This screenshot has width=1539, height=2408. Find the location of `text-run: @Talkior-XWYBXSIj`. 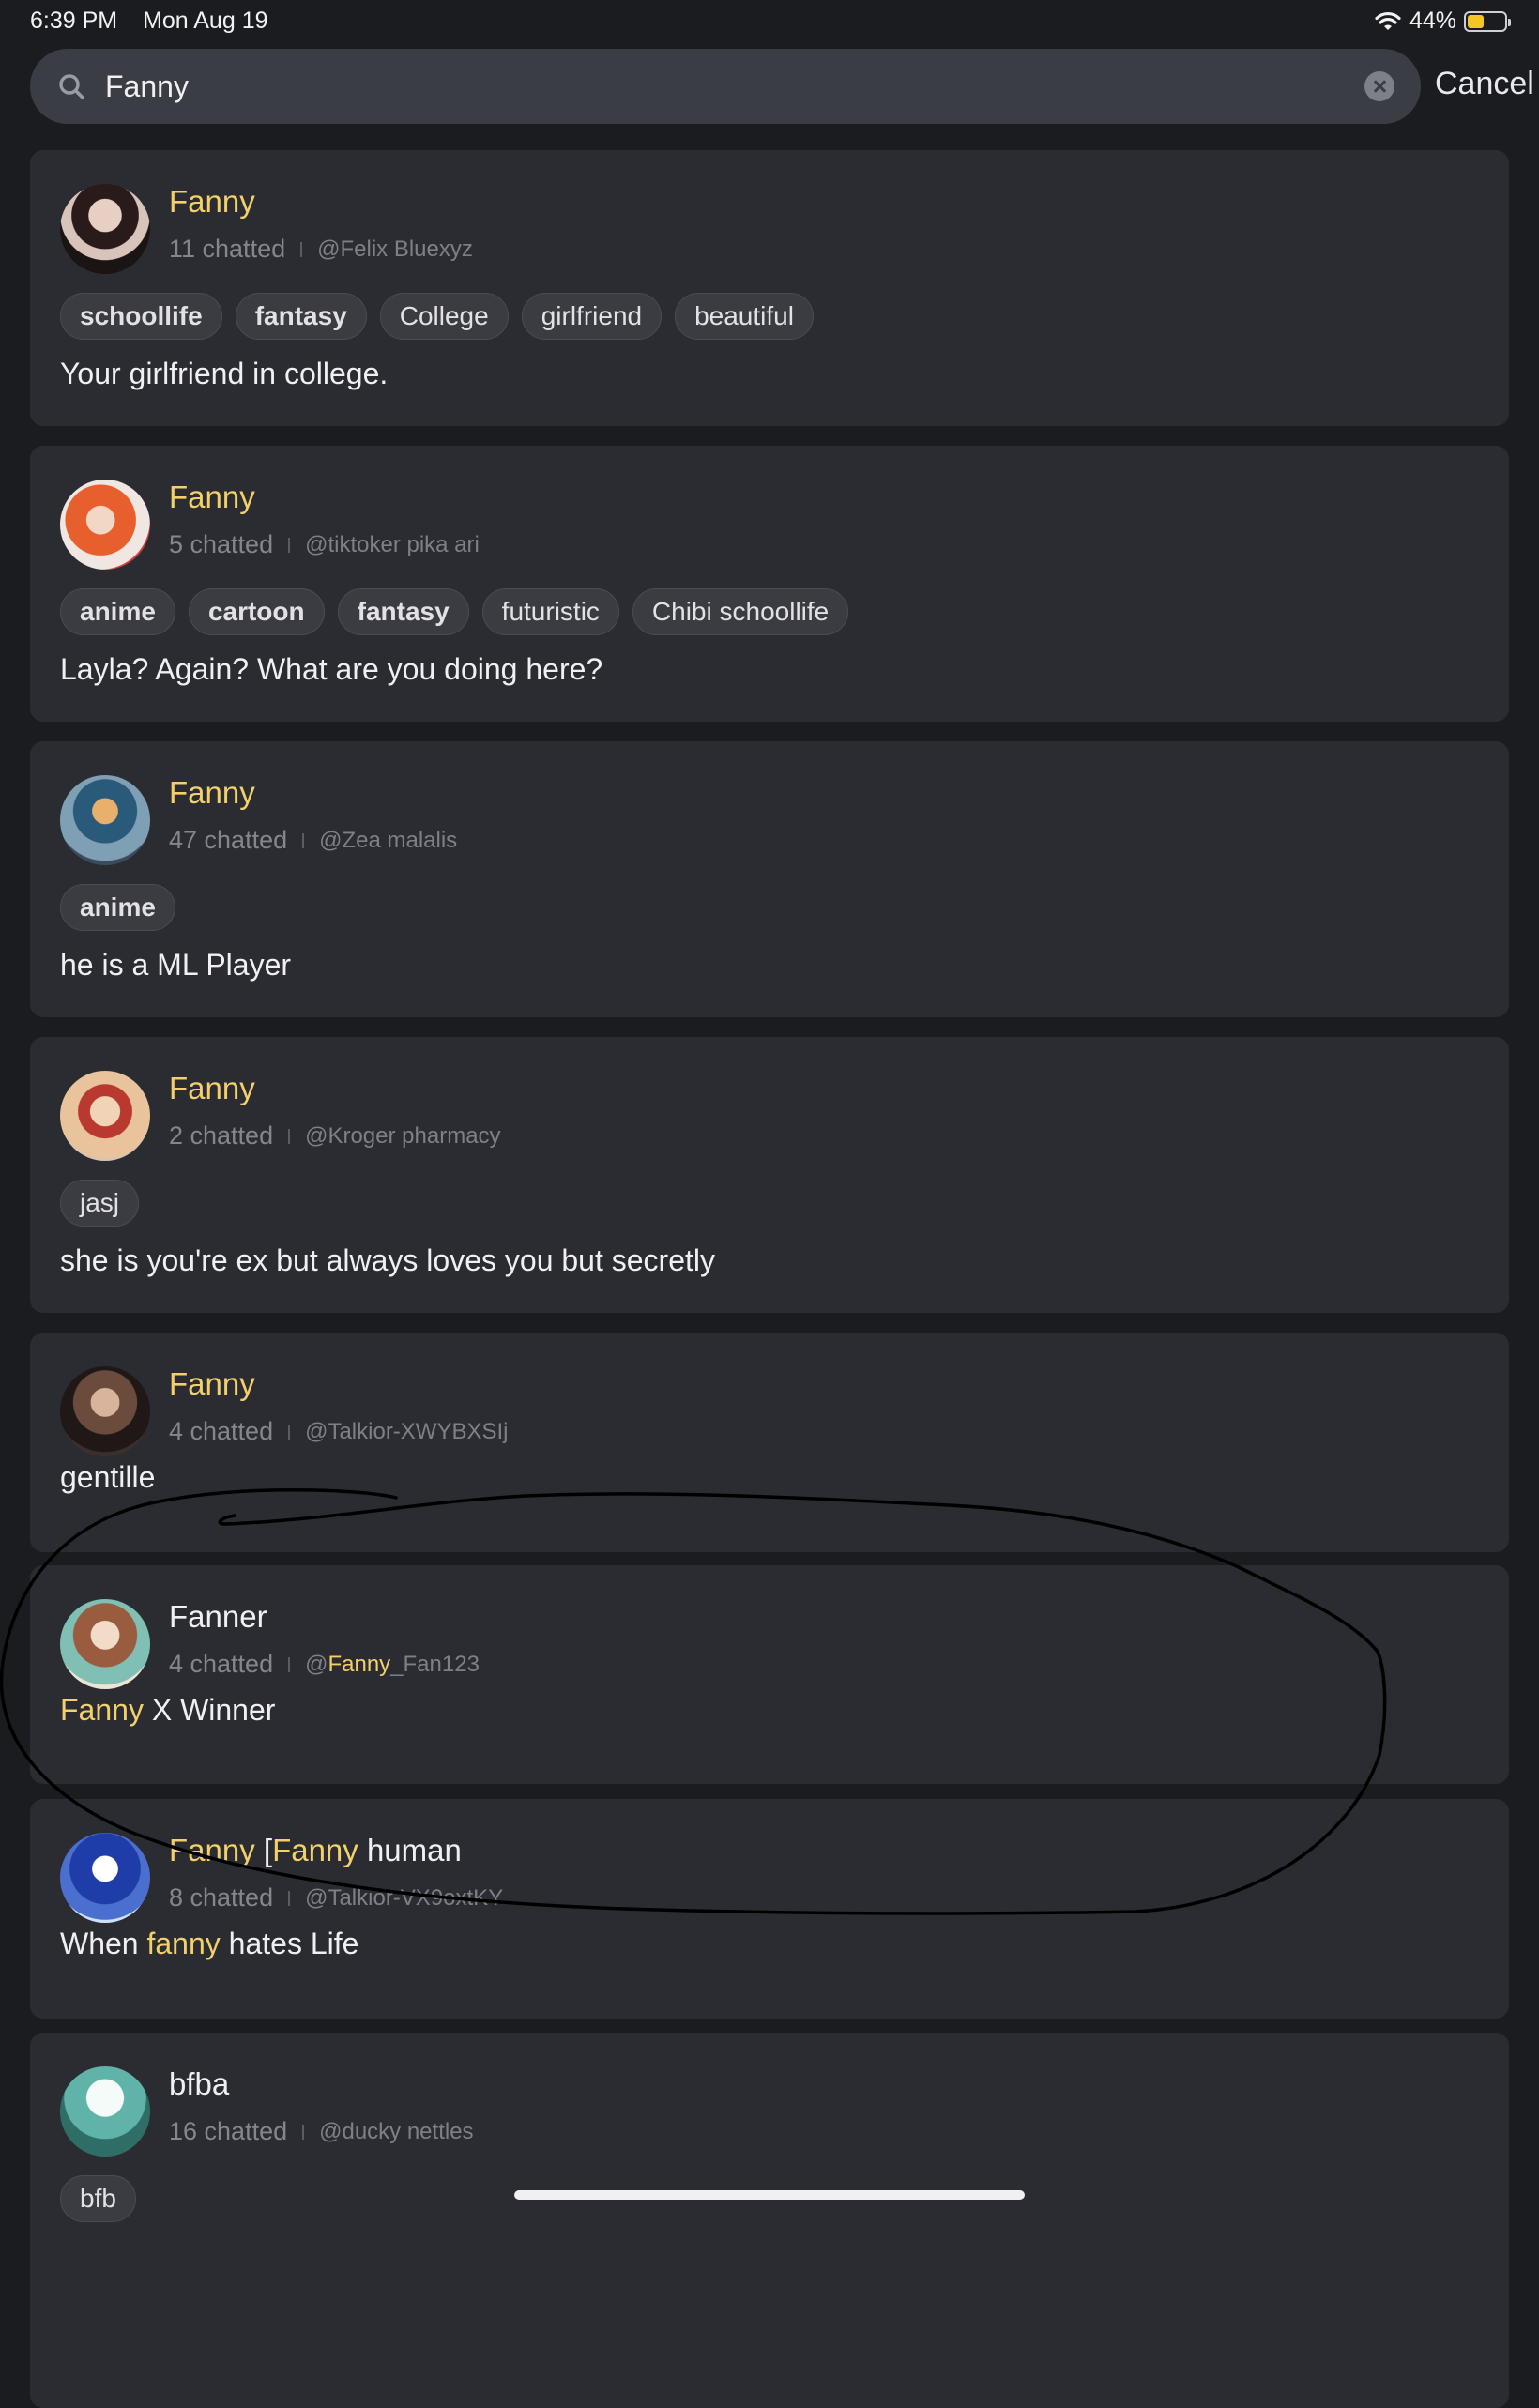

text-run: @Talkior-XWYBXSIj is located at coordinates (407, 1431).